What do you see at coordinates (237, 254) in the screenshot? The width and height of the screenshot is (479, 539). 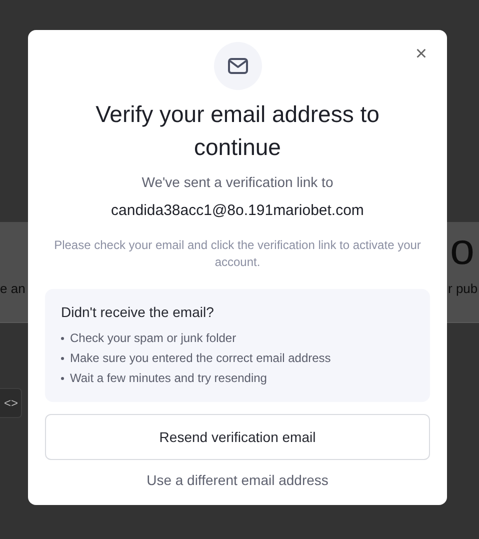 I see `instructions-text: Please check your email and click the verification link to activate your account.` at bounding box center [237, 254].